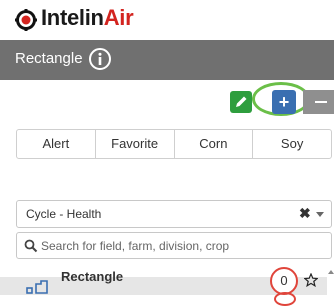 The height and width of the screenshot is (306, 334). Describe the element at coordinates (285, 299) in the screenshot. I see `next-item-annotation` at that location.